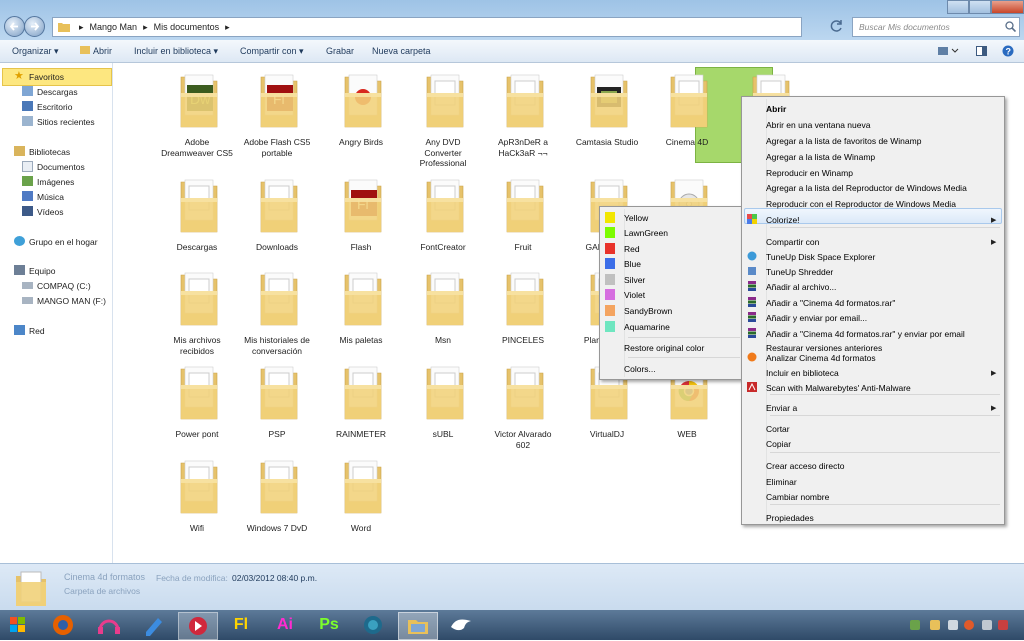 The width and height of the screenshot is (1024, 641). Describe the element at coordinates (873, 156) in the screenshot. I see `context-menu-item: Agregar a la lista de Winamp` at that location.